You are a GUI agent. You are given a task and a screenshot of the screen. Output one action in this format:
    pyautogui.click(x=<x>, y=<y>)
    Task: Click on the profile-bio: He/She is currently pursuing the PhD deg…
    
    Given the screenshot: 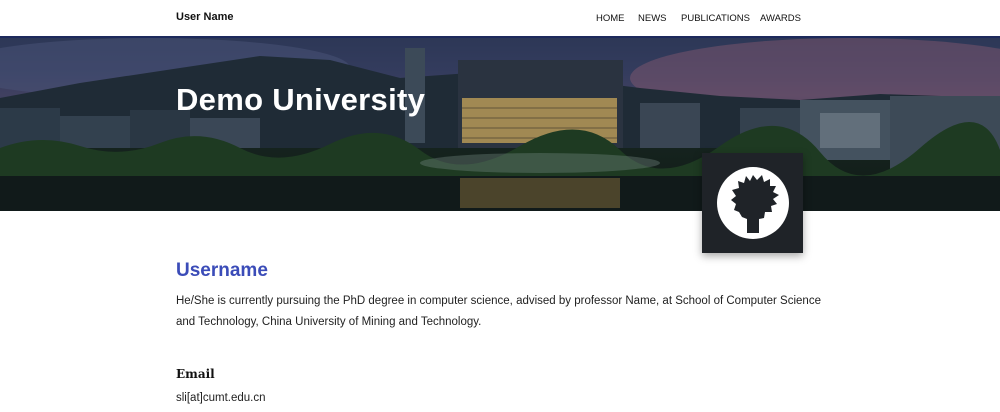 What is the action you would take?
    pyautogui.click(x=498, y=311)
    